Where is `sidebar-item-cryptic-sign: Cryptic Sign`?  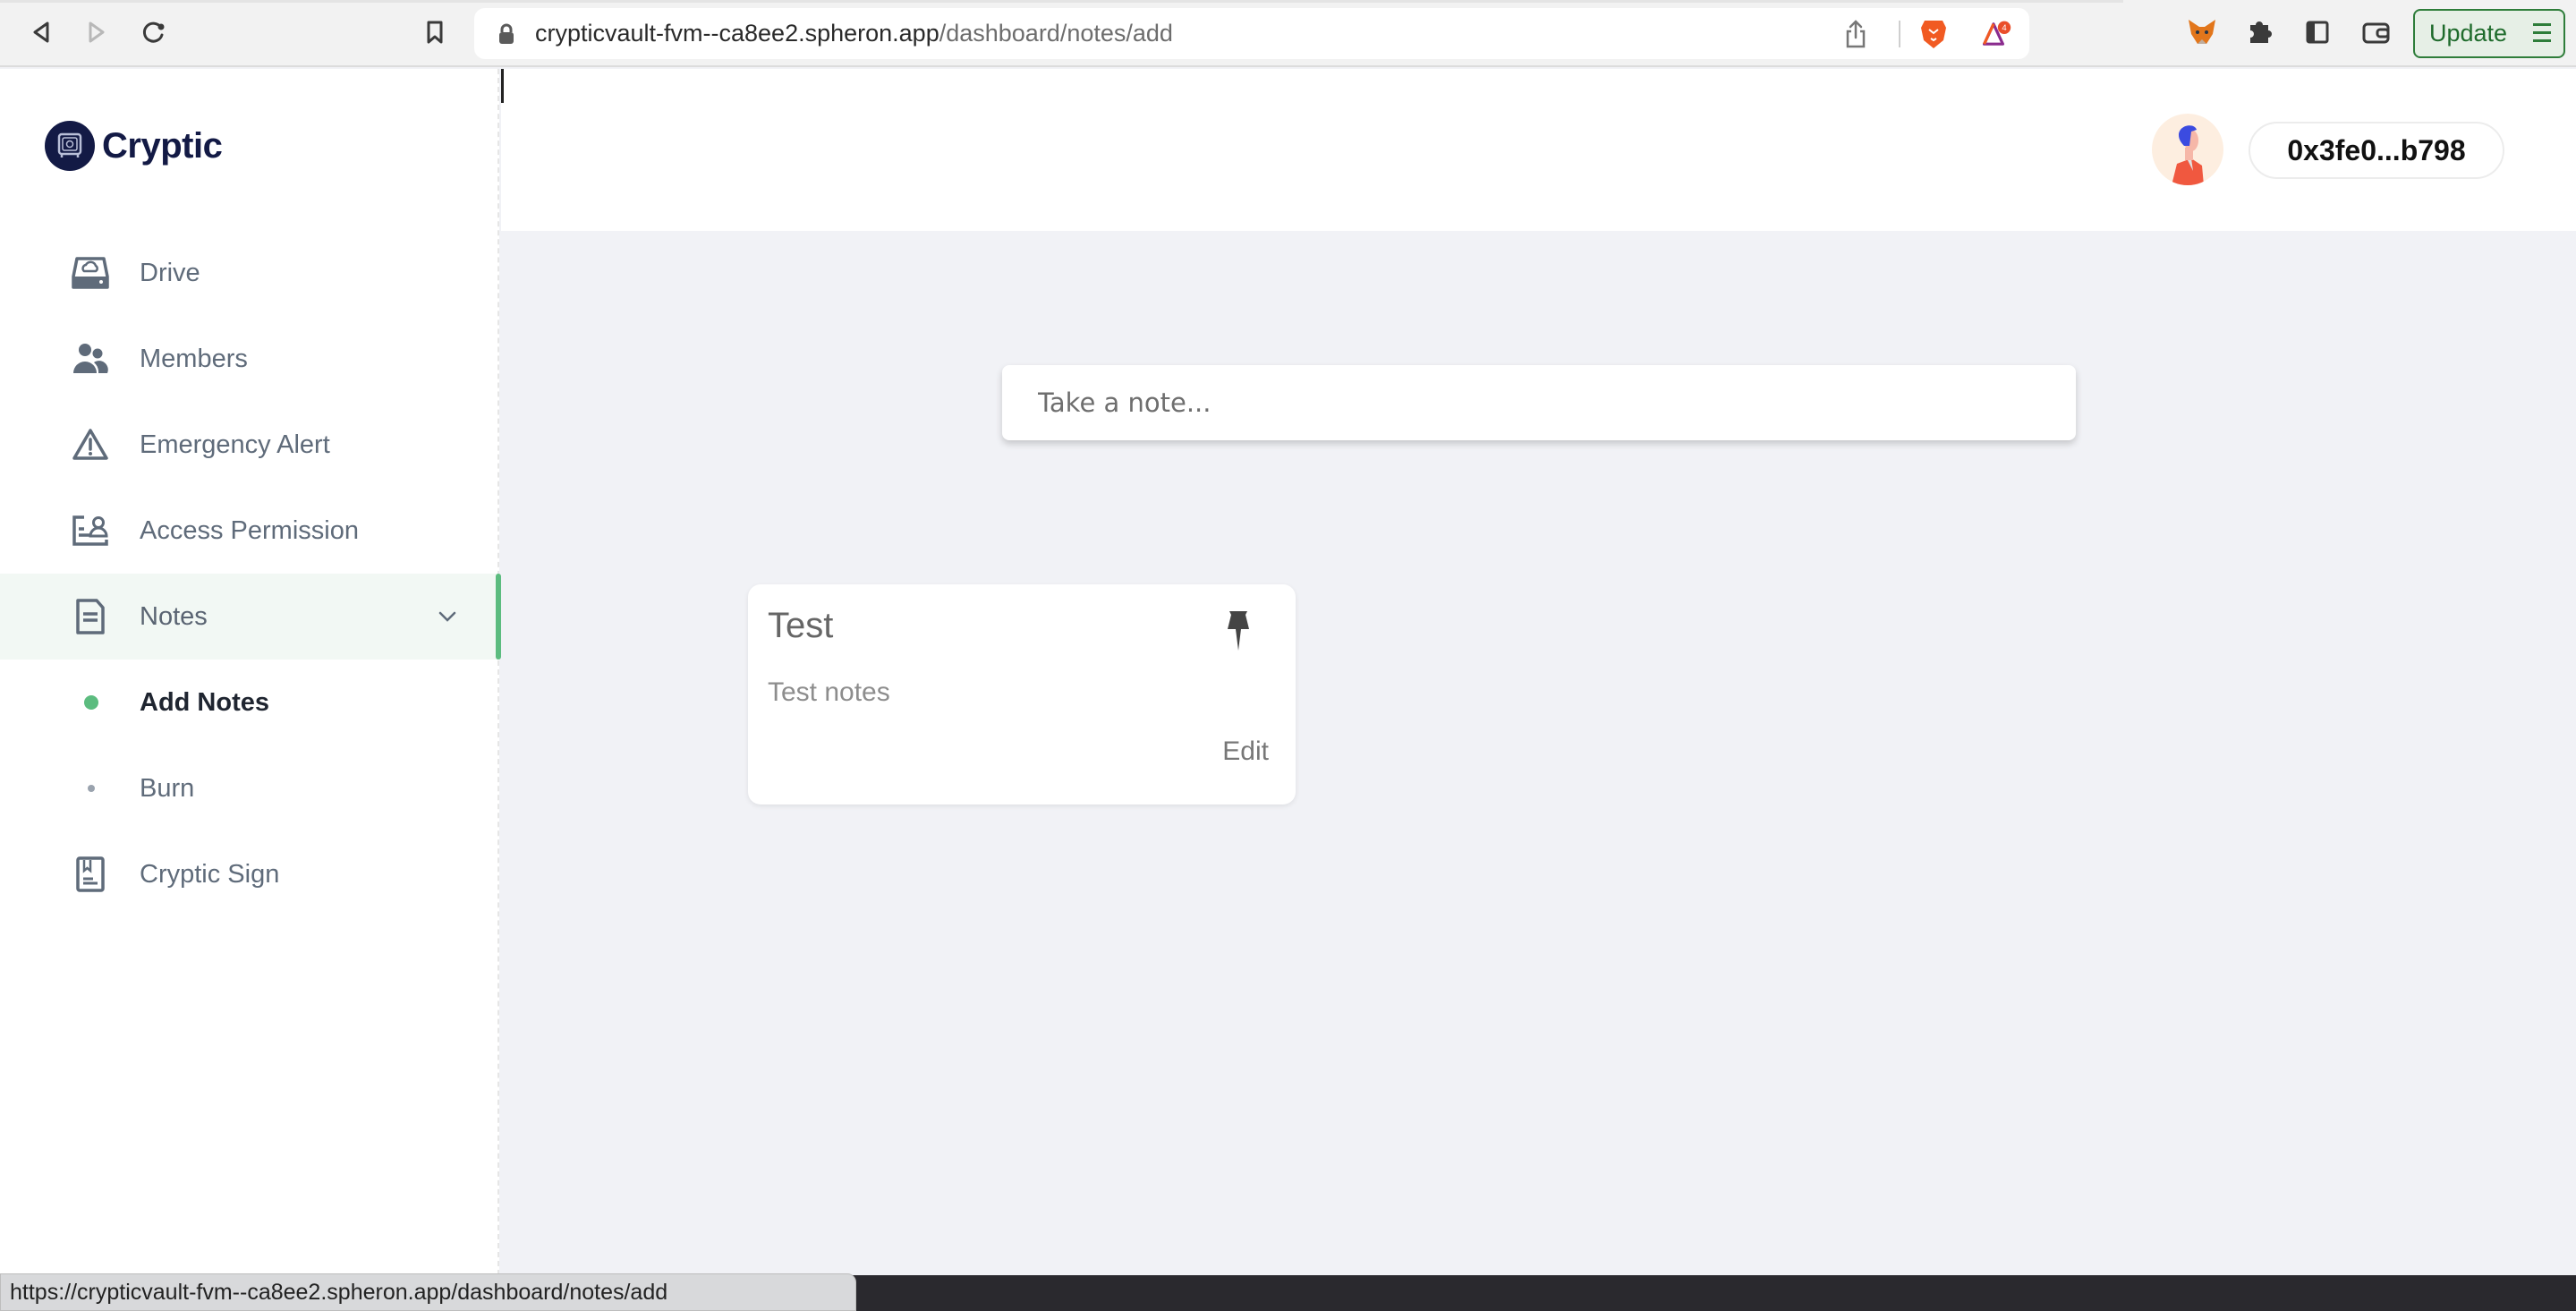
sidebar-item-cryptic-sign: Cryptic Sign is located at coordinates (248, 874).